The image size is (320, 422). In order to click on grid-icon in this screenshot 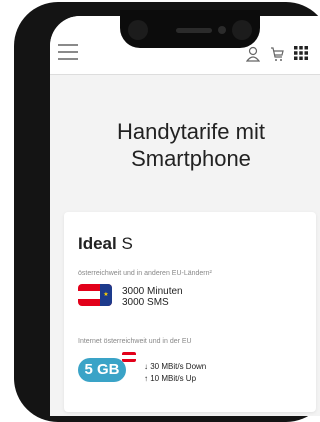, I will do `click(301, 53)`.